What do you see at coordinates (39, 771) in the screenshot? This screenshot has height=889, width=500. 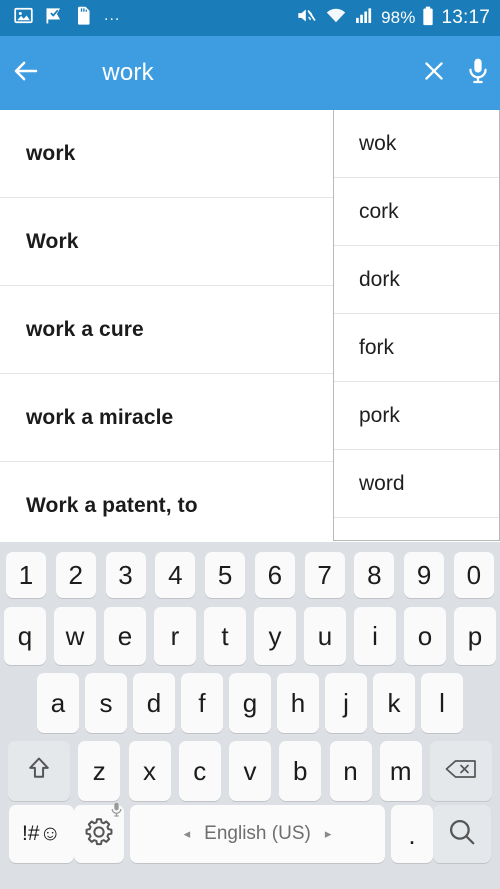 I see `shift-key` at bounding box center [39, 771].